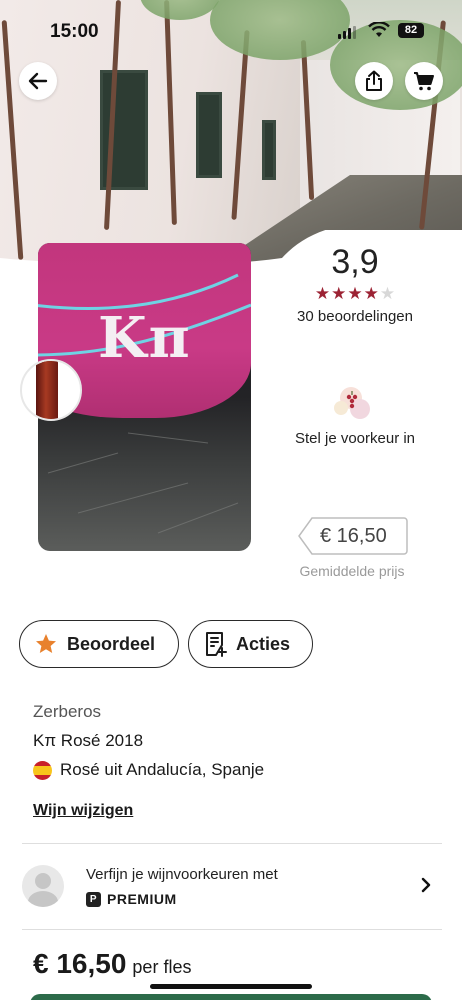 The width and height of the screenshot is (462, 1000). What do you see at coordinates (88, 740) in the screenshot?
I see `wine-name: Kπ Rosé 2018` at bounding box center [88, 740].